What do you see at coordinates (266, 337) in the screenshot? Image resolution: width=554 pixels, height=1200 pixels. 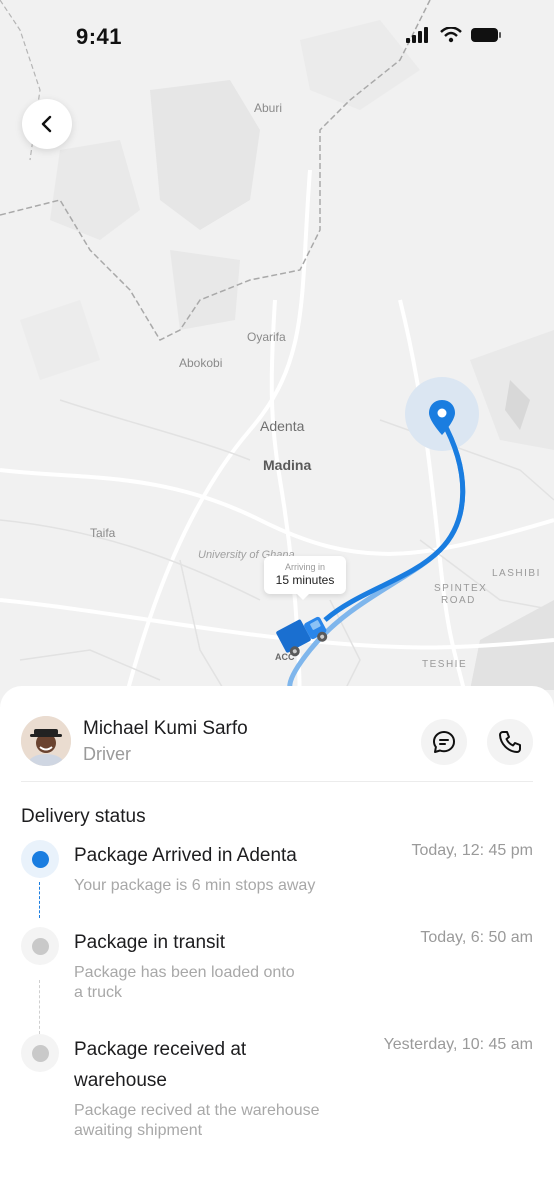 I see `map-label-oyarifa: Oyarifa` at bounding box center [266, 337].